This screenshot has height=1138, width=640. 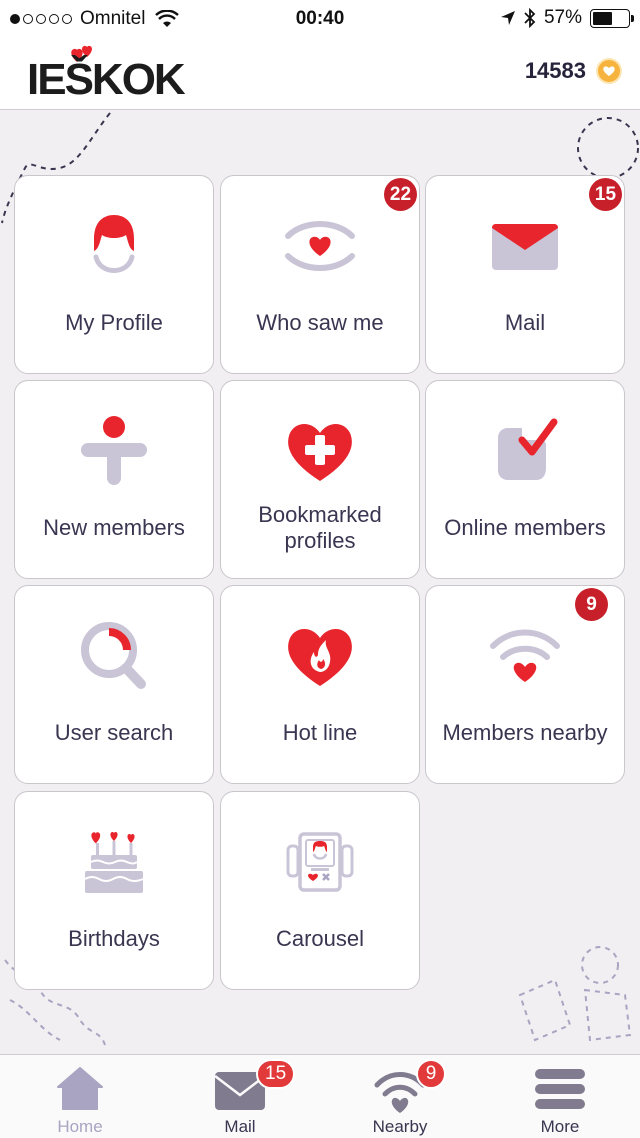 What do you see at coordinates (113, 655) in the screenshot?
I see `magnifier-icon` at bounding box center [113, 655].